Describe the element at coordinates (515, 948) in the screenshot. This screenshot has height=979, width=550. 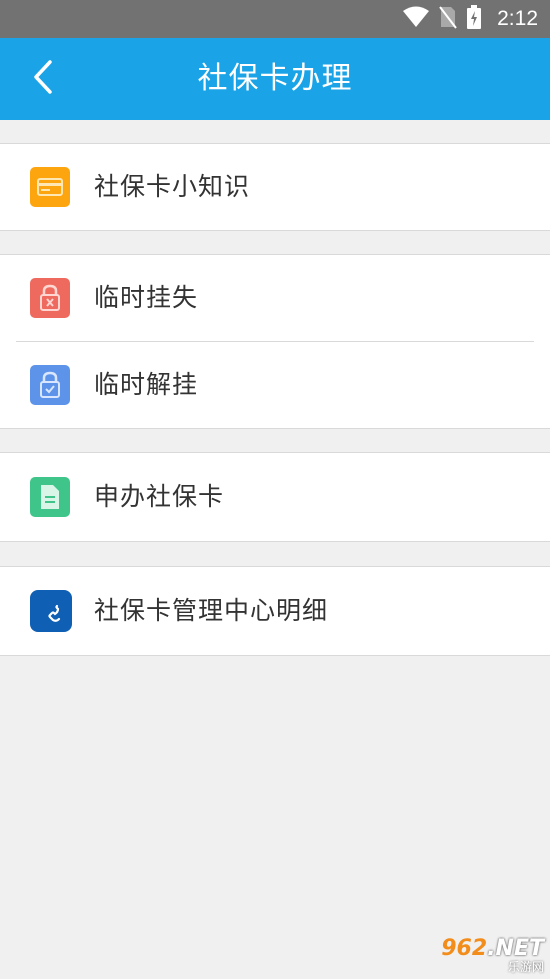
I see `watermark-suffix: .NET` at that location.